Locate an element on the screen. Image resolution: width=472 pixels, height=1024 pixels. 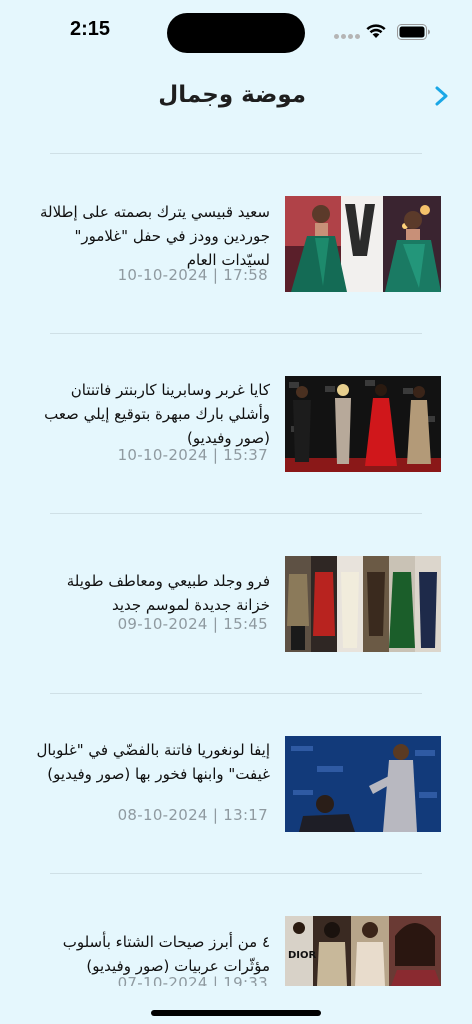
dynamic-island is located at coordinates (236, 33).